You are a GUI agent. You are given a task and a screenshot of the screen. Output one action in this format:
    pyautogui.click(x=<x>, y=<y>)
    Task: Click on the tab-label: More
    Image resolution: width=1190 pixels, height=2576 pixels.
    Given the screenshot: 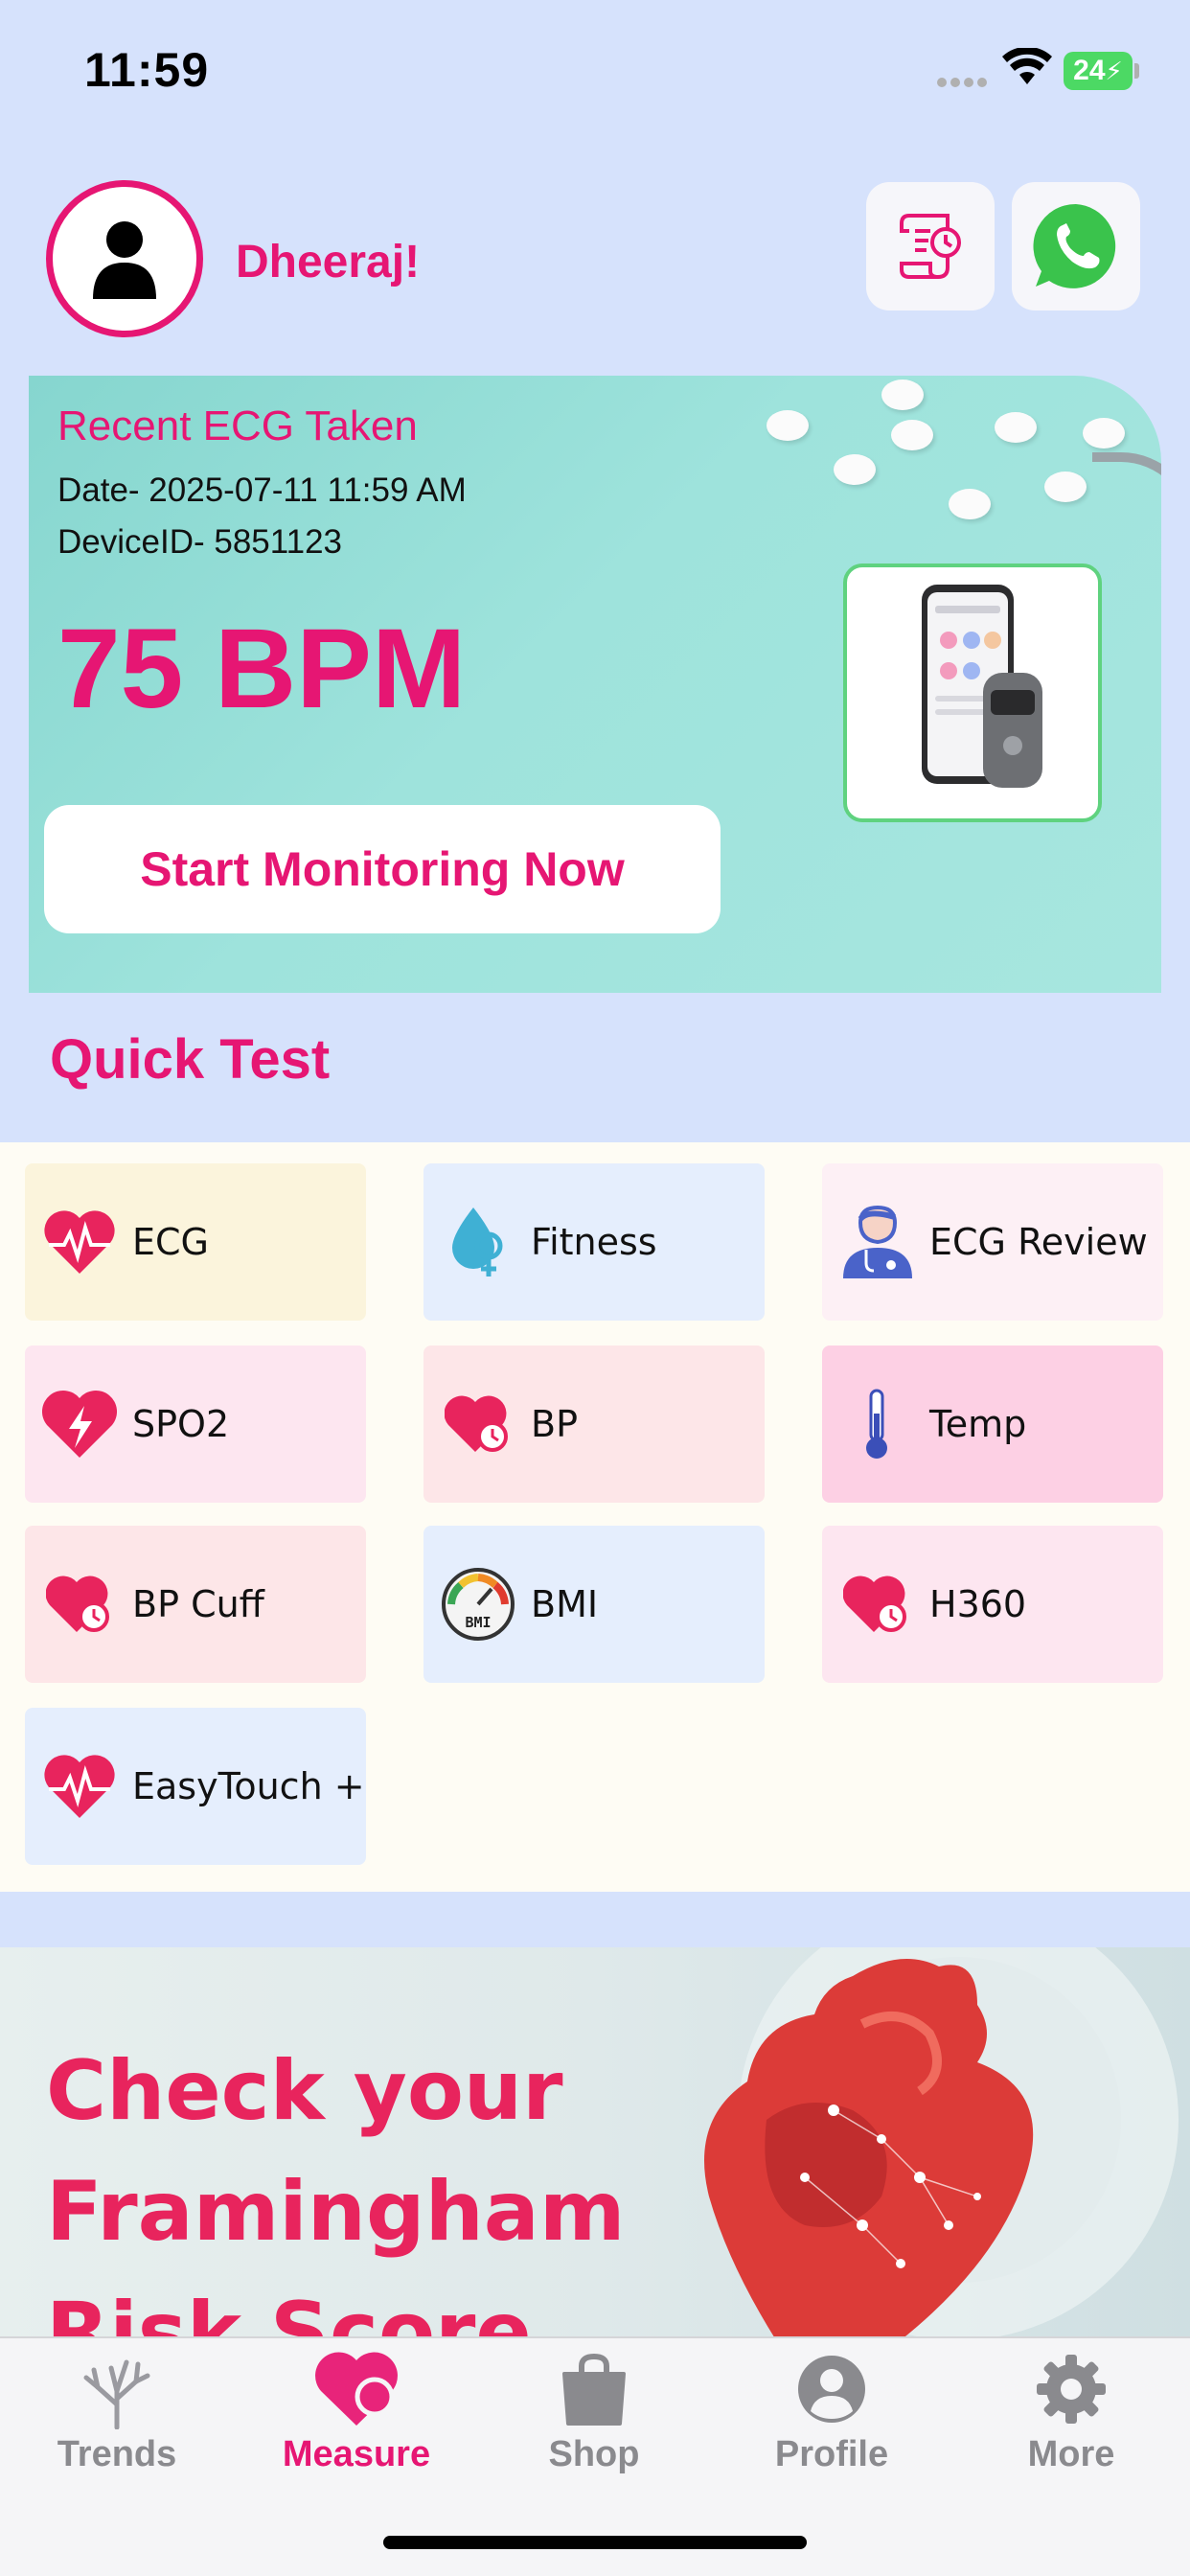 What is the action you would take?
    pyautogui.click(x=1071, y=2454)
    